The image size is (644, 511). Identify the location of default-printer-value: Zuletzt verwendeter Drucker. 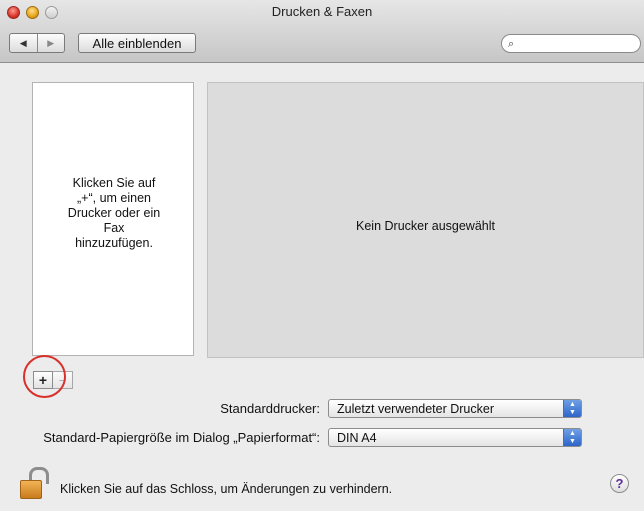
(416, 409).